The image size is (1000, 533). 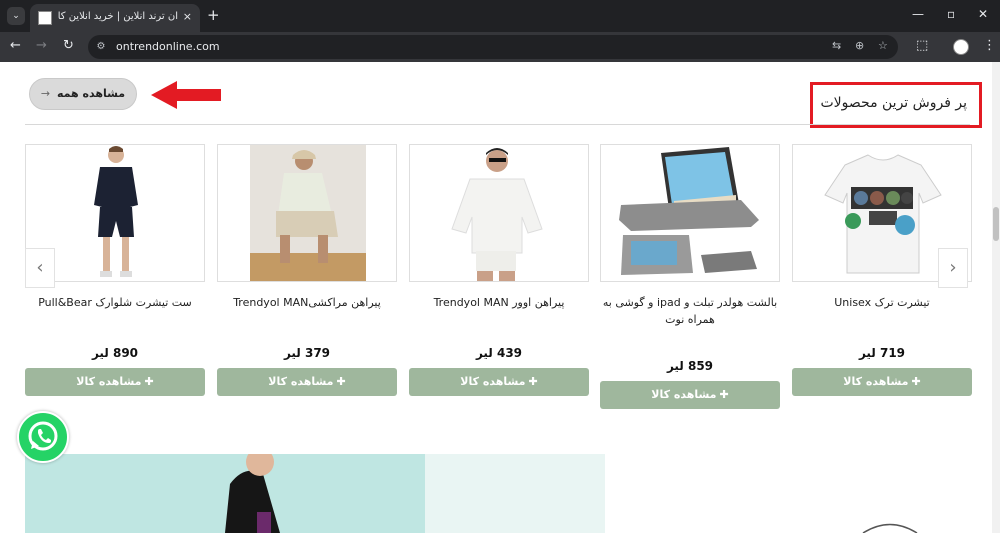 I want to click on see-all-label: مشاهده همه, so click(x=91, y=93).